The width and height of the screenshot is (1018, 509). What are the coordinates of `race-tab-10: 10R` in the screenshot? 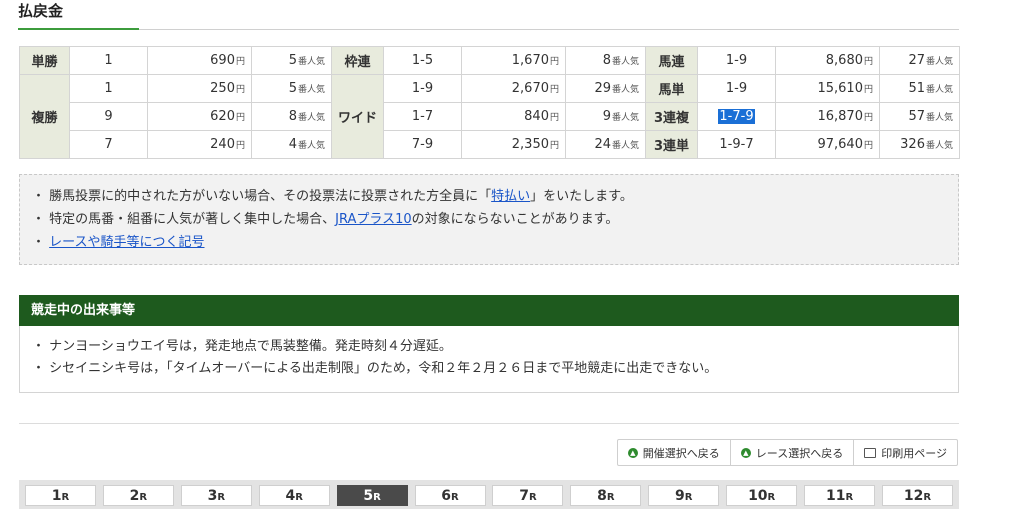 It's located at (762, 495).